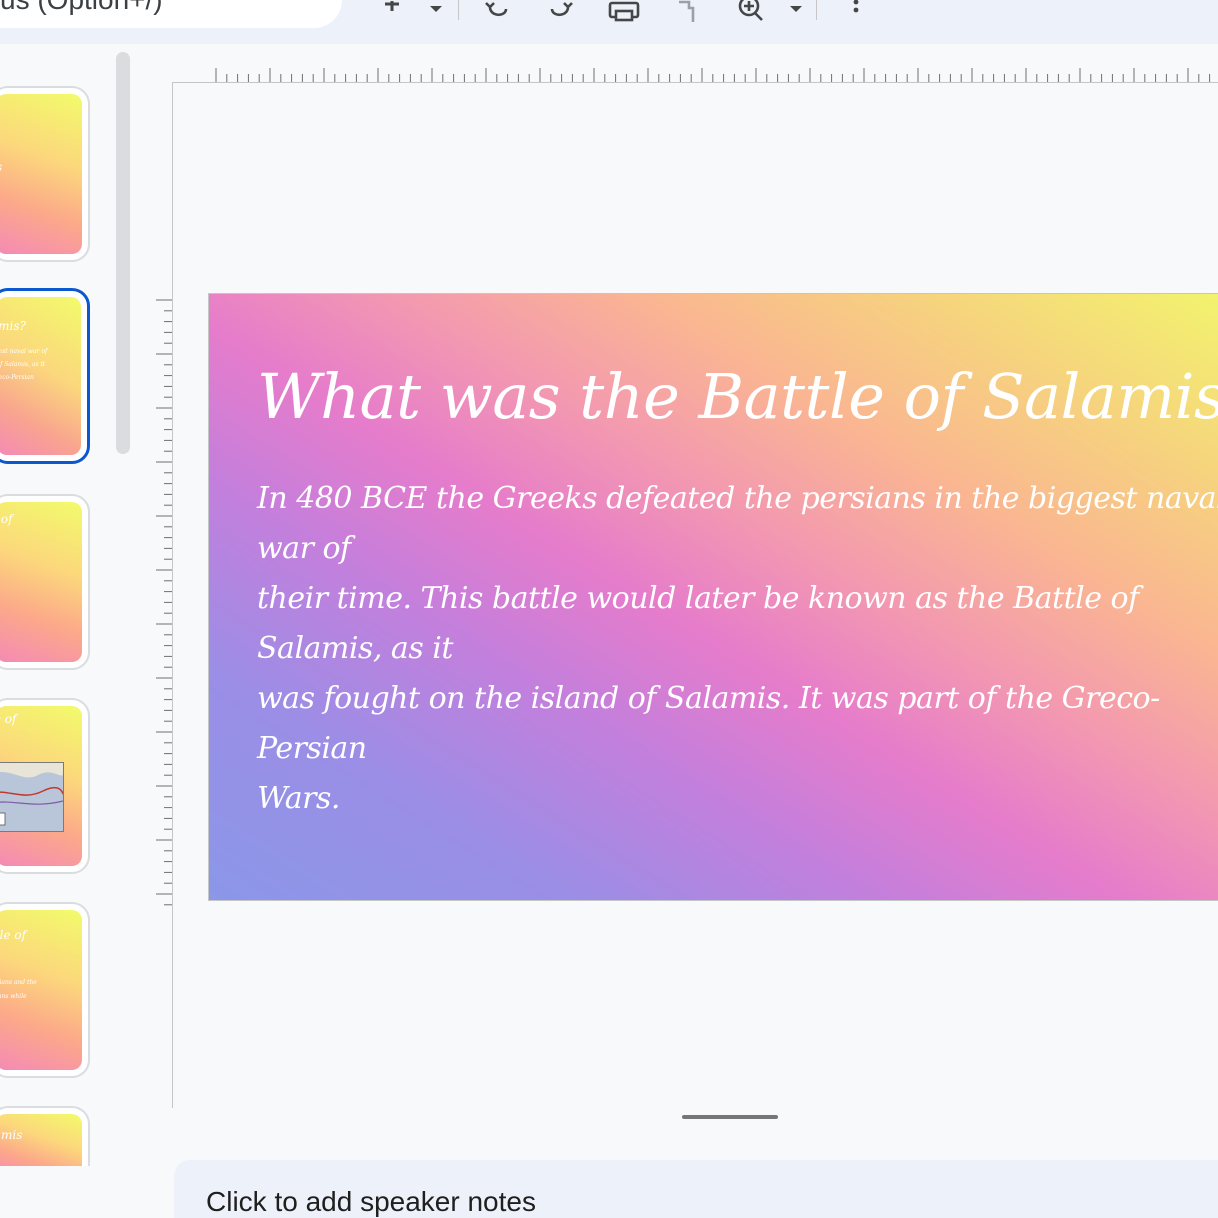 This screenshot has height=1218, width=1218. I want to click on toolbar: us (Option+/), so click(609, 22).